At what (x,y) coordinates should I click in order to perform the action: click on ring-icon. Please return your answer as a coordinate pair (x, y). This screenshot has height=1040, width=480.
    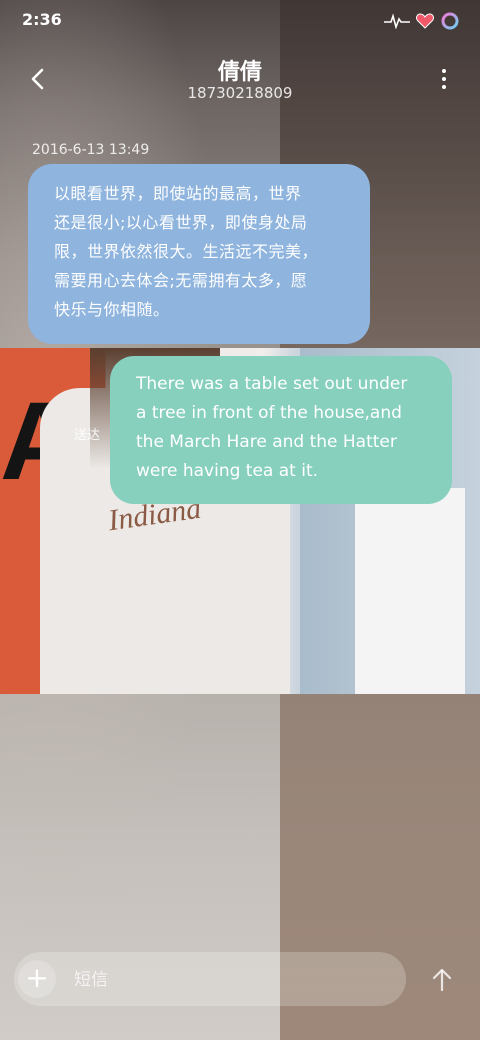
    Looking at the image, I should click on (450, 21).